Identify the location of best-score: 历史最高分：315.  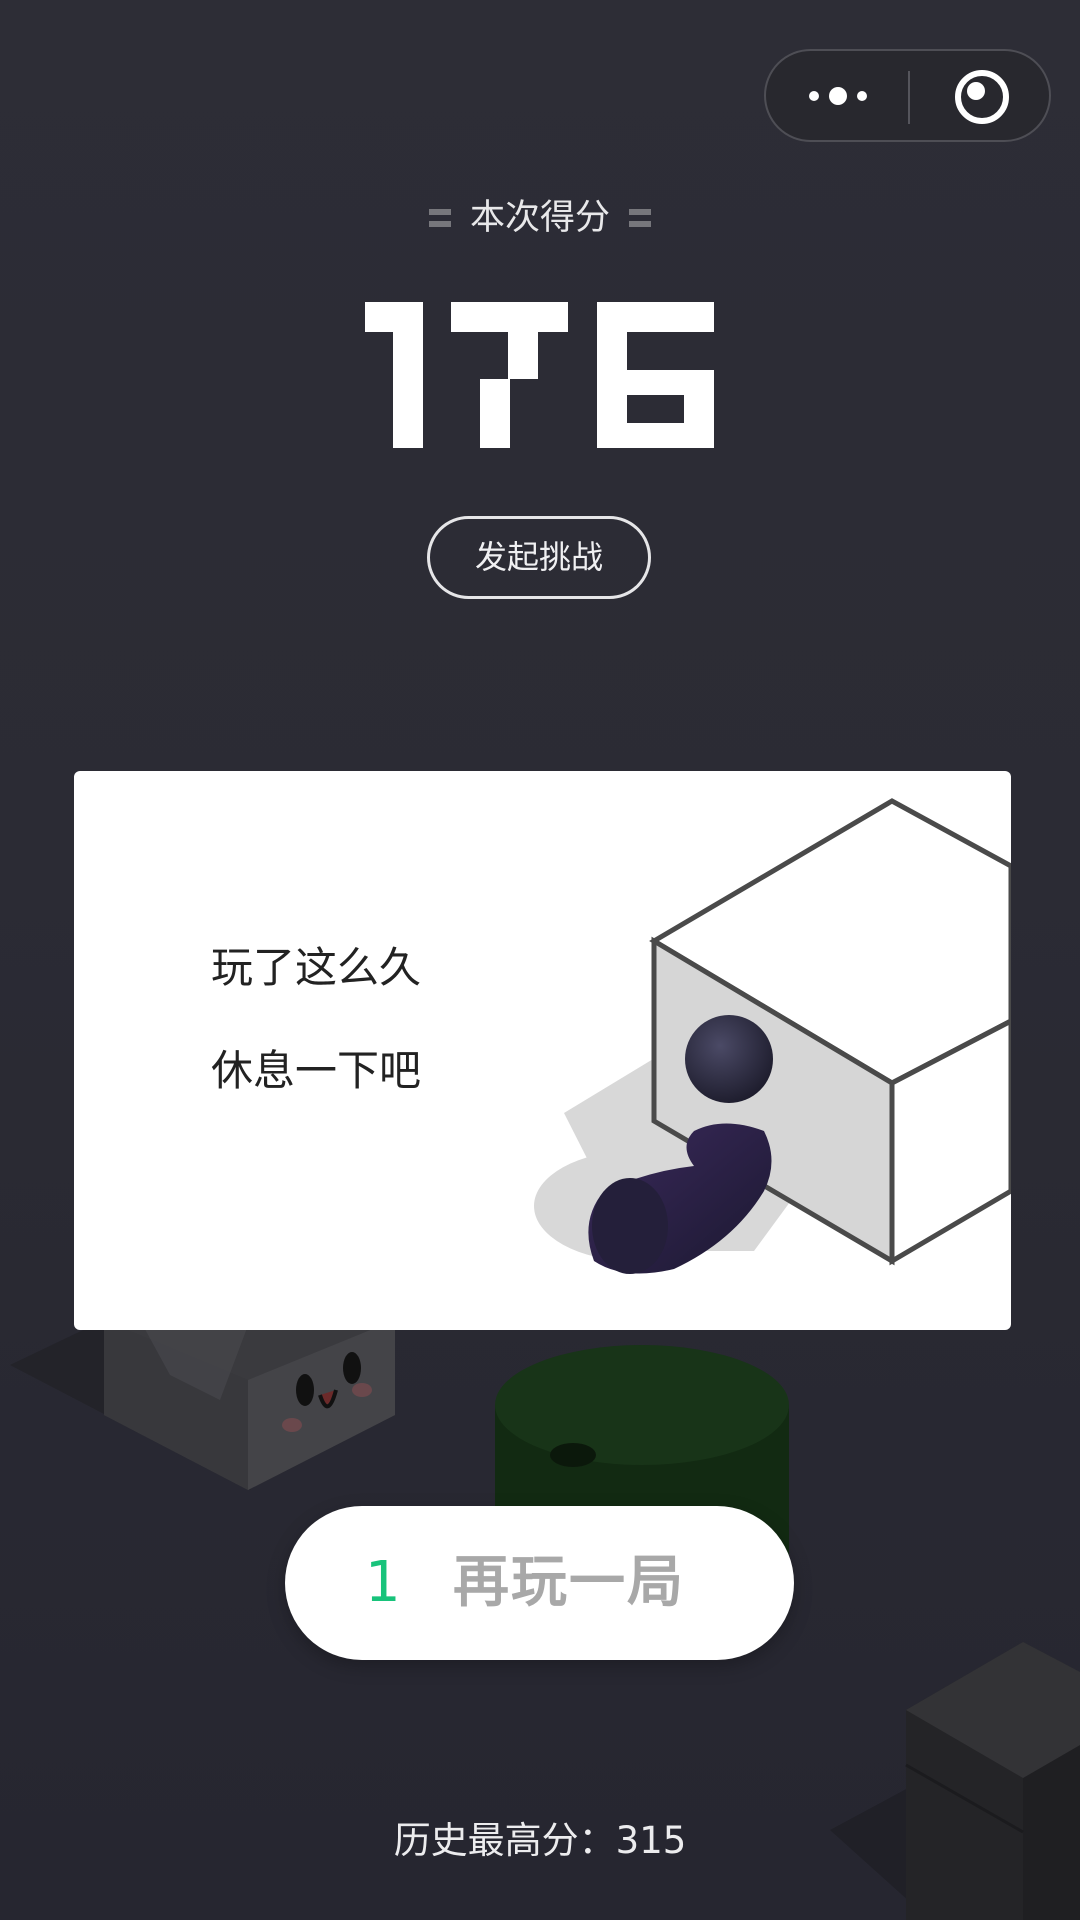
(540, 1840).